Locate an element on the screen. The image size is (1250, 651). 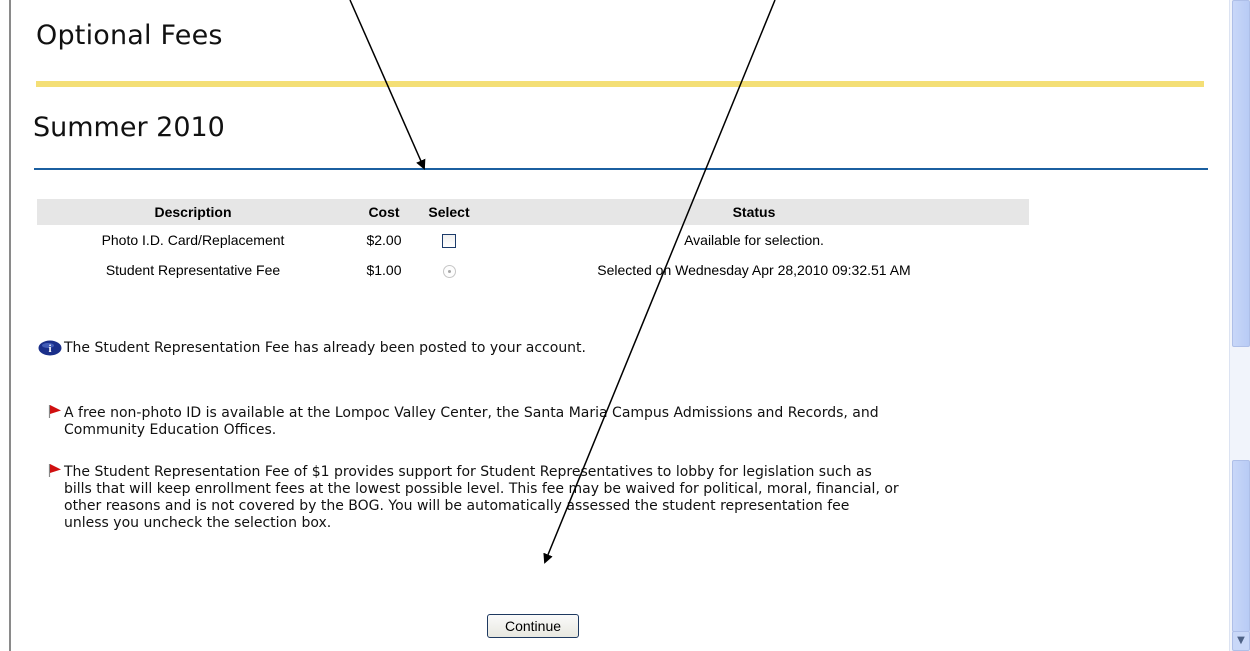
fee-note-line: unless you uncheck the selection box. is located at coordinates (198, 523).